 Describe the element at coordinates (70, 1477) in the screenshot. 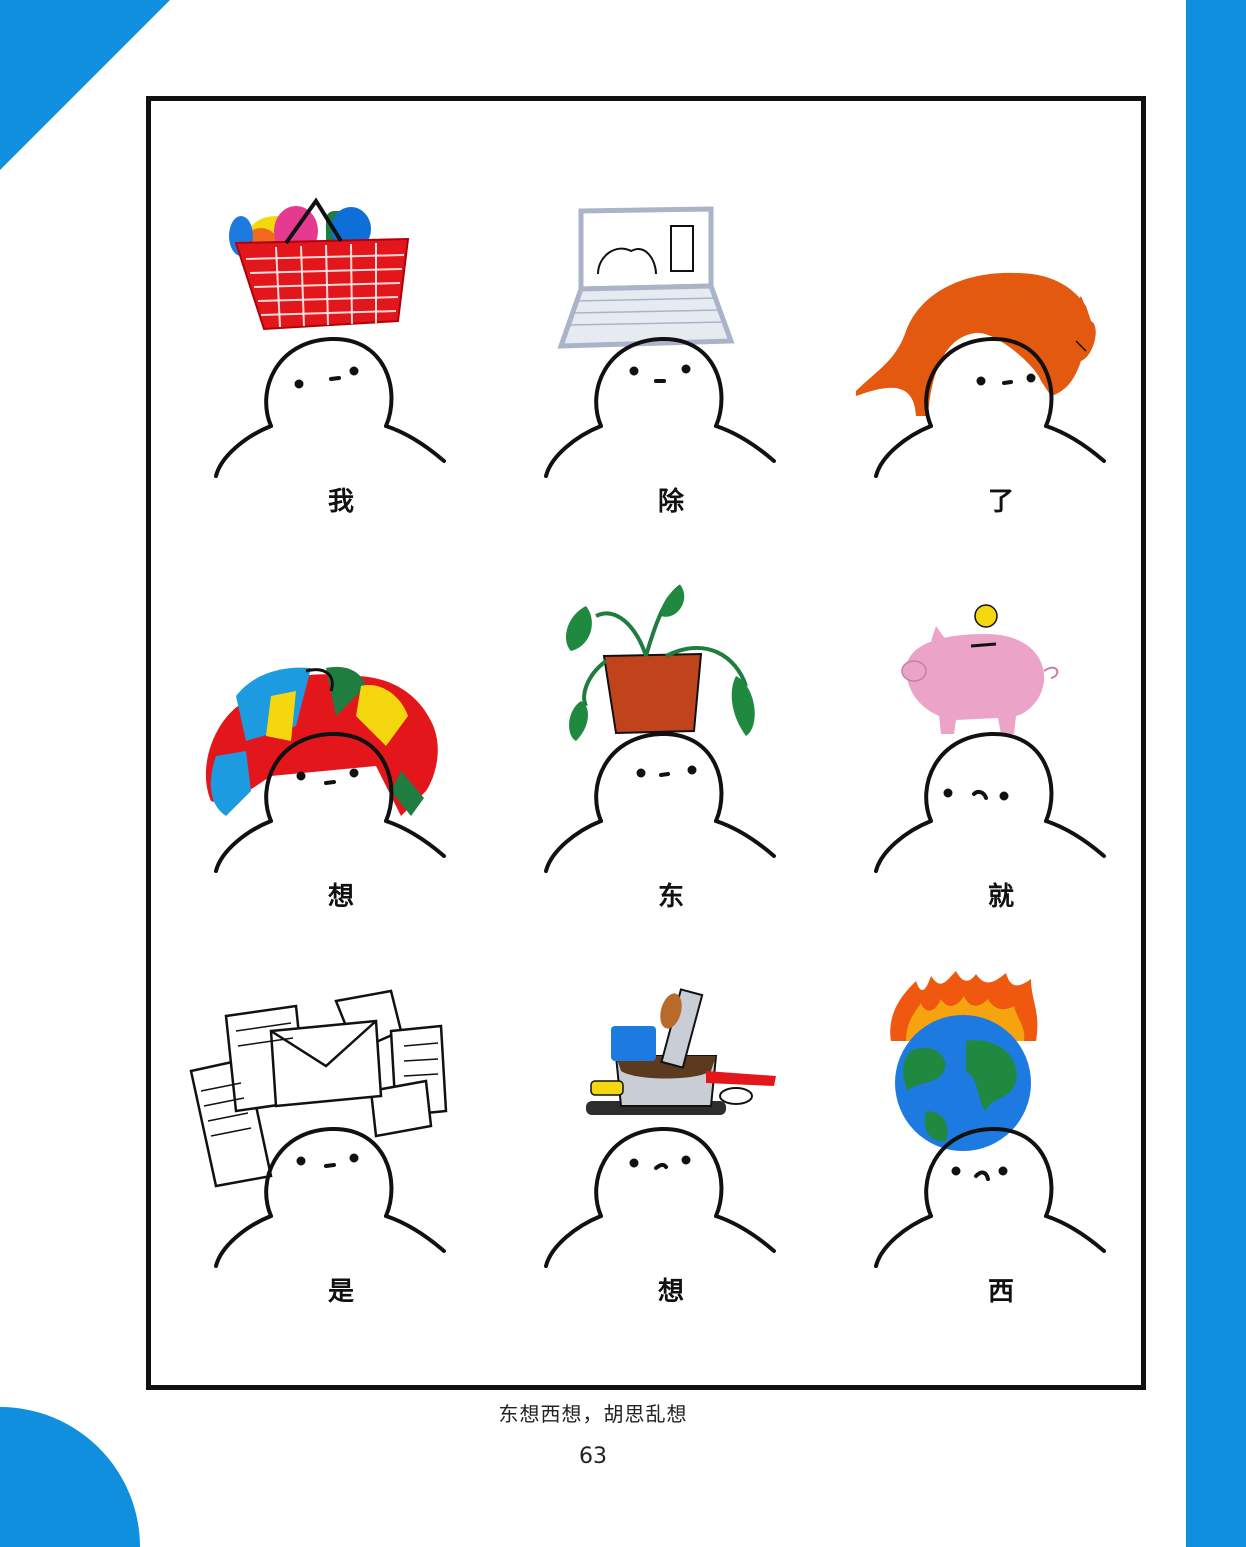

I see `corner-decoration-bottom` at that location.